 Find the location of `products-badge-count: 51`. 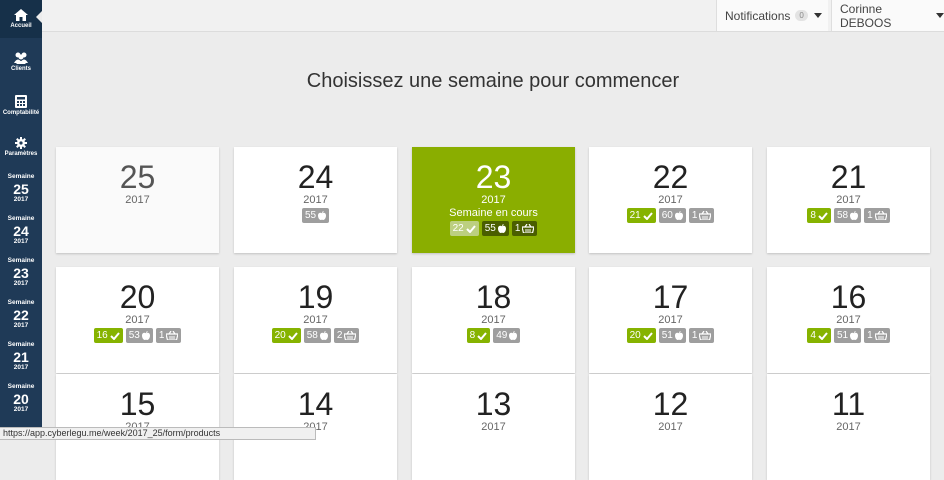

products-badge-count: 51 is located at coordinates (667, 335).